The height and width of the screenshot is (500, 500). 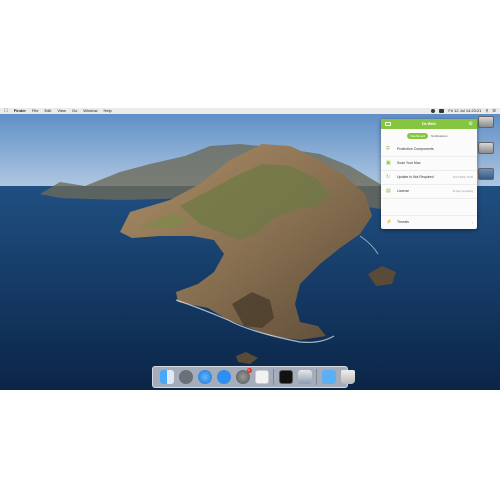 I want to click on gear-icon: ⚙, so click(x=471, y=124).